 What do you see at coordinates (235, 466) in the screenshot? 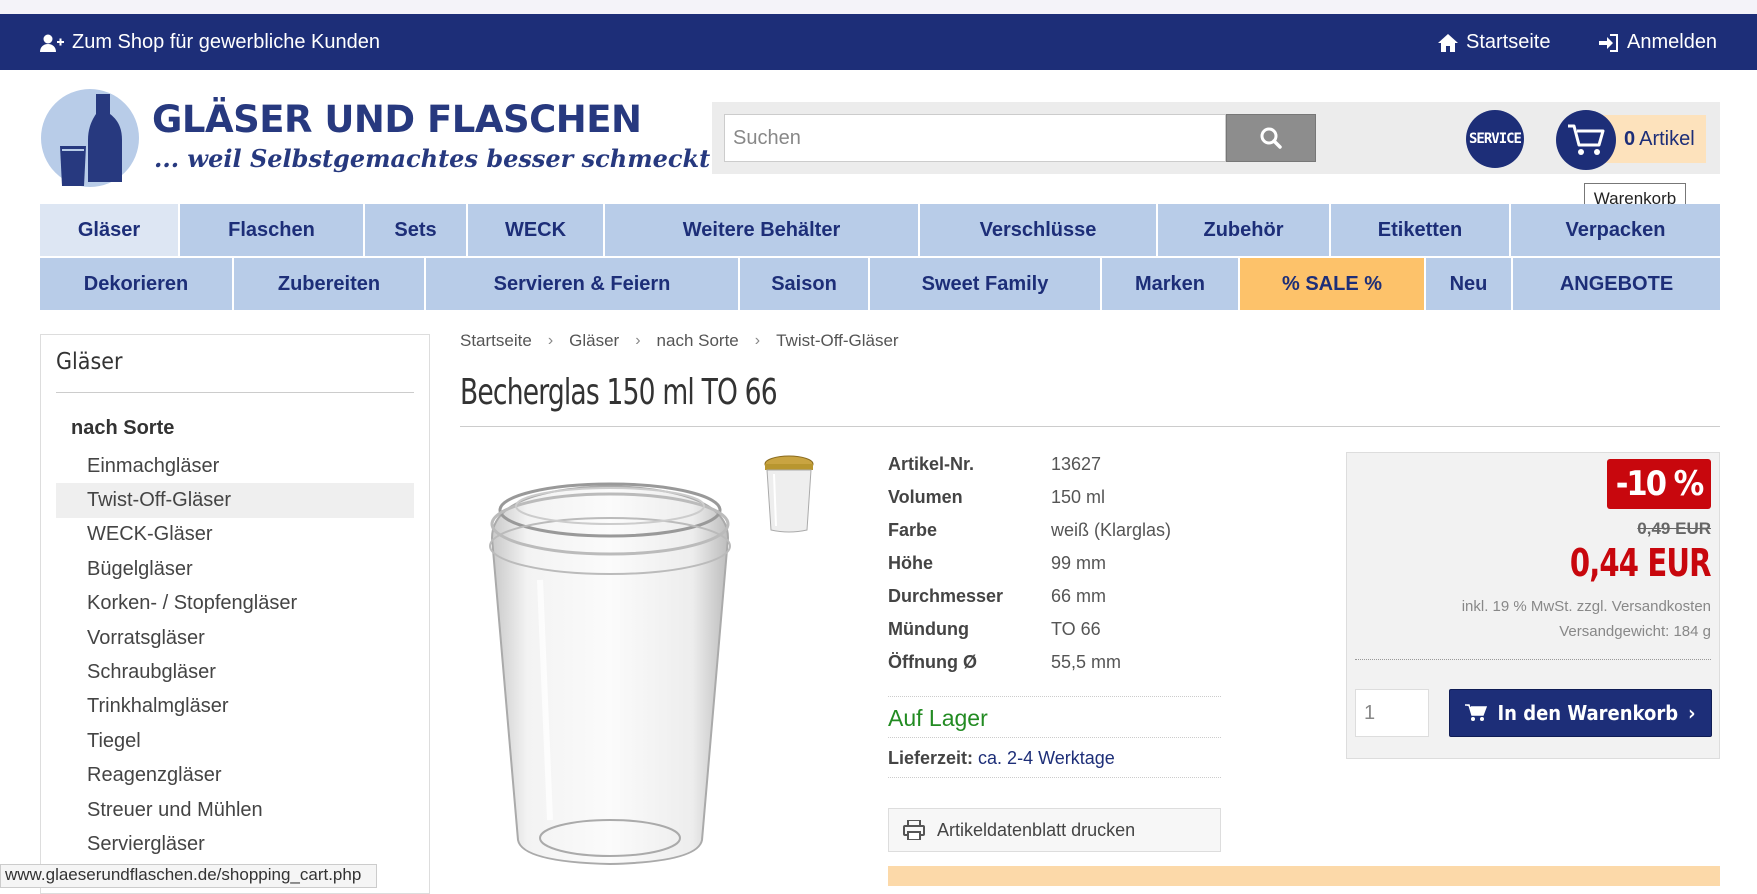
I see `sidebar-item-einmachglaeser: Einmachgläser` at bounding box center [235, 466].